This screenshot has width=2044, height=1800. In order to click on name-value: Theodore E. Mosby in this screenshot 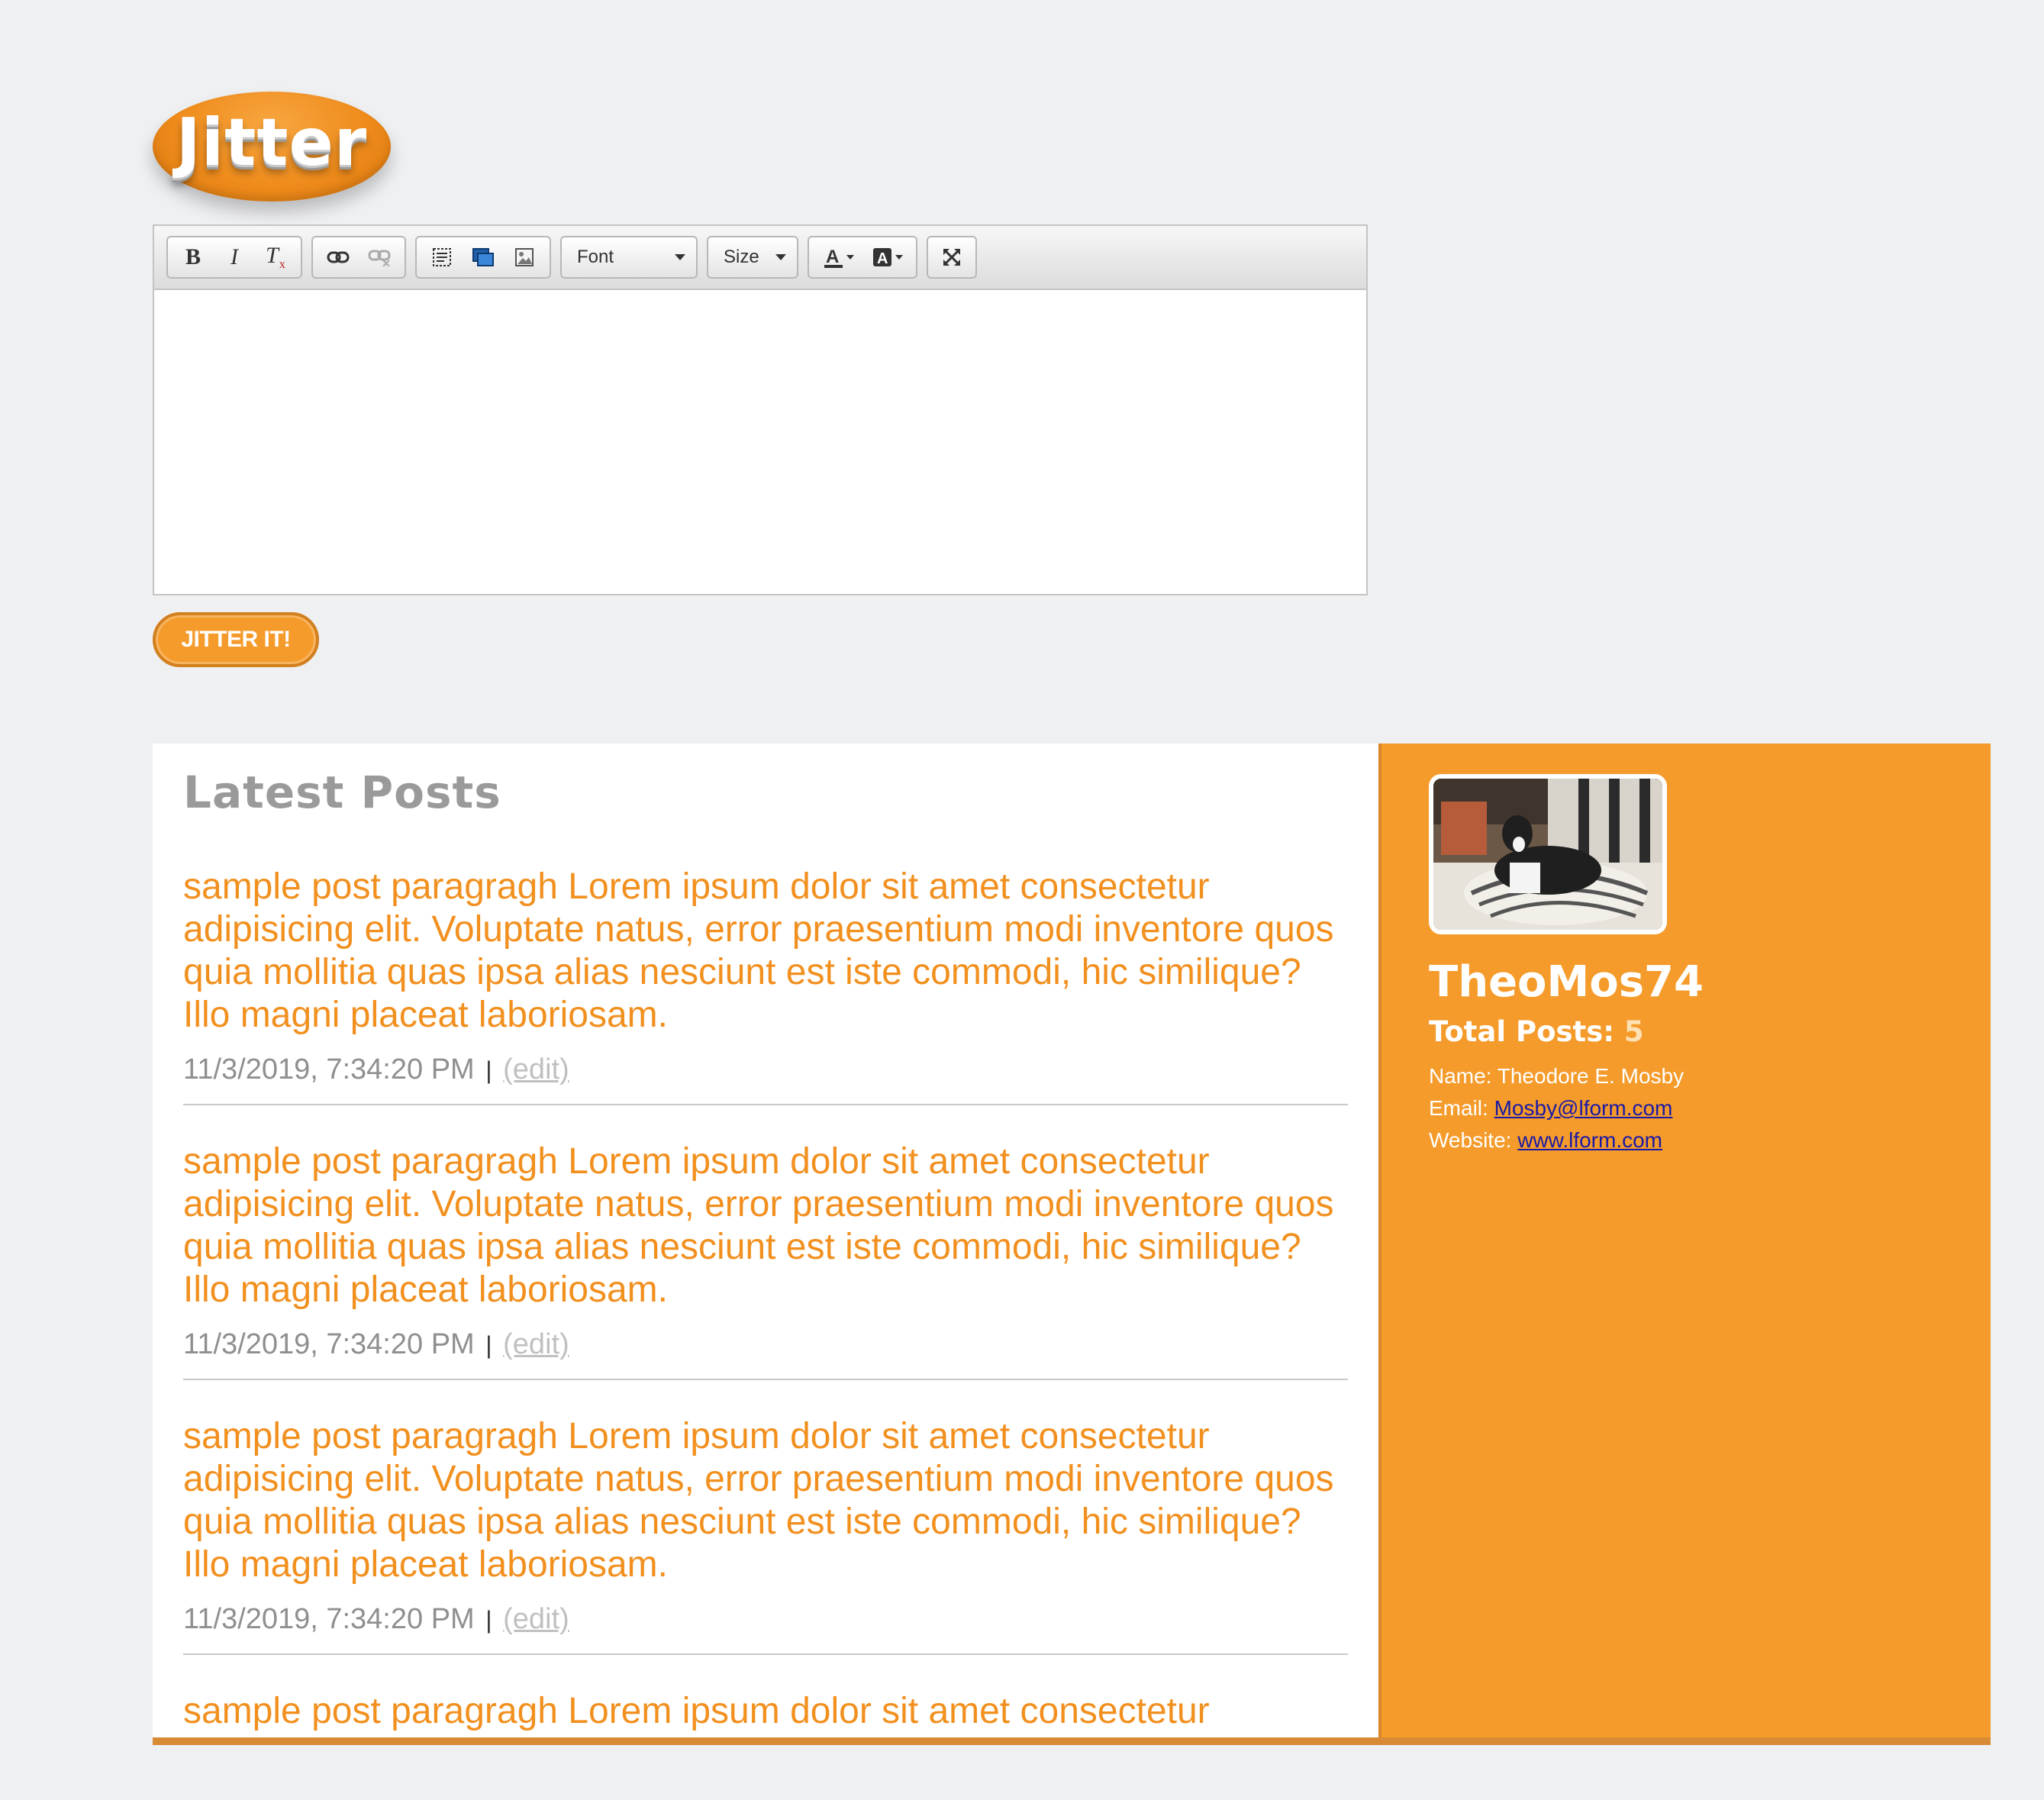, I will do `click(1591, 1076)`.